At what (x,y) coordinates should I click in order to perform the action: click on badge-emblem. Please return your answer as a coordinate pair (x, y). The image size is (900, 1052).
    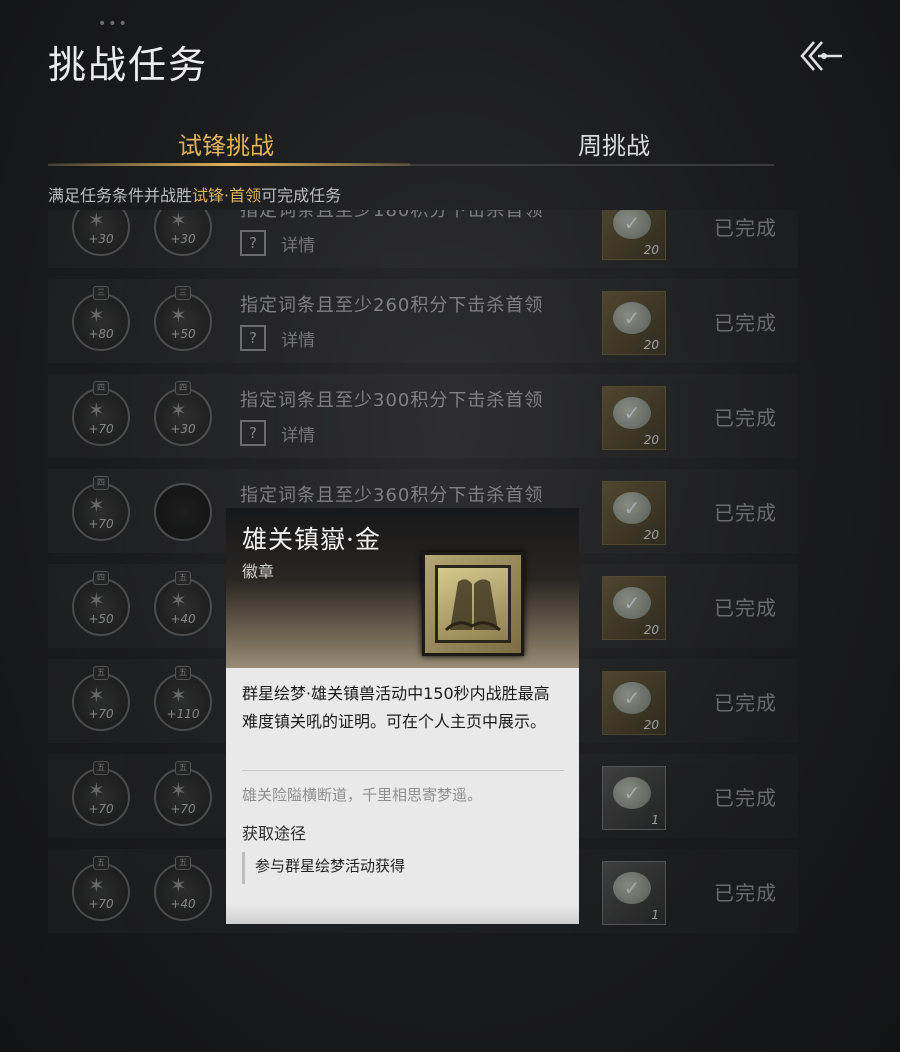
    Looking at the image, I should click on (473, 604).